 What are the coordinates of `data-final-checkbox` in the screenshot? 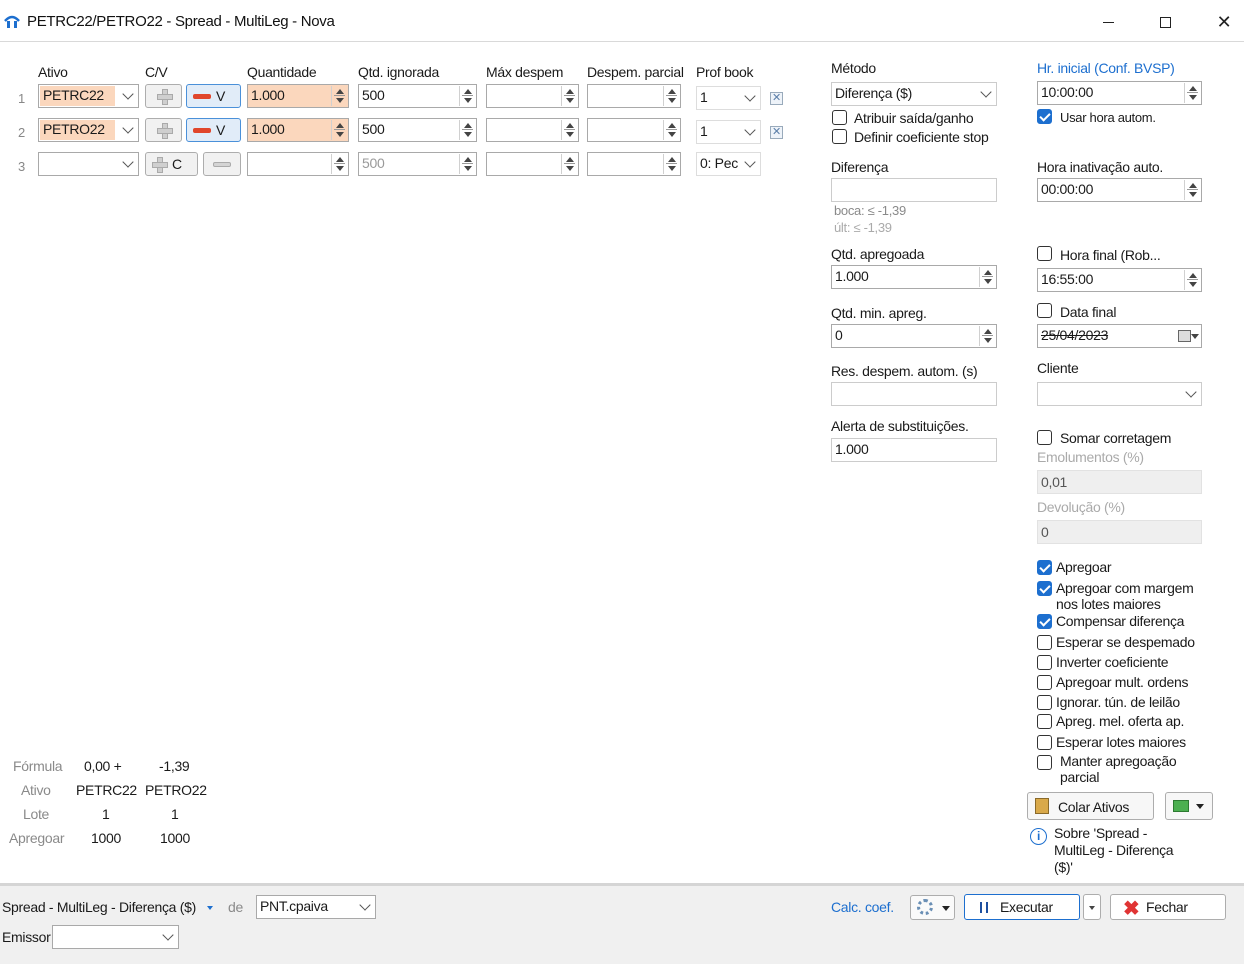 It's located at (1044, 310).